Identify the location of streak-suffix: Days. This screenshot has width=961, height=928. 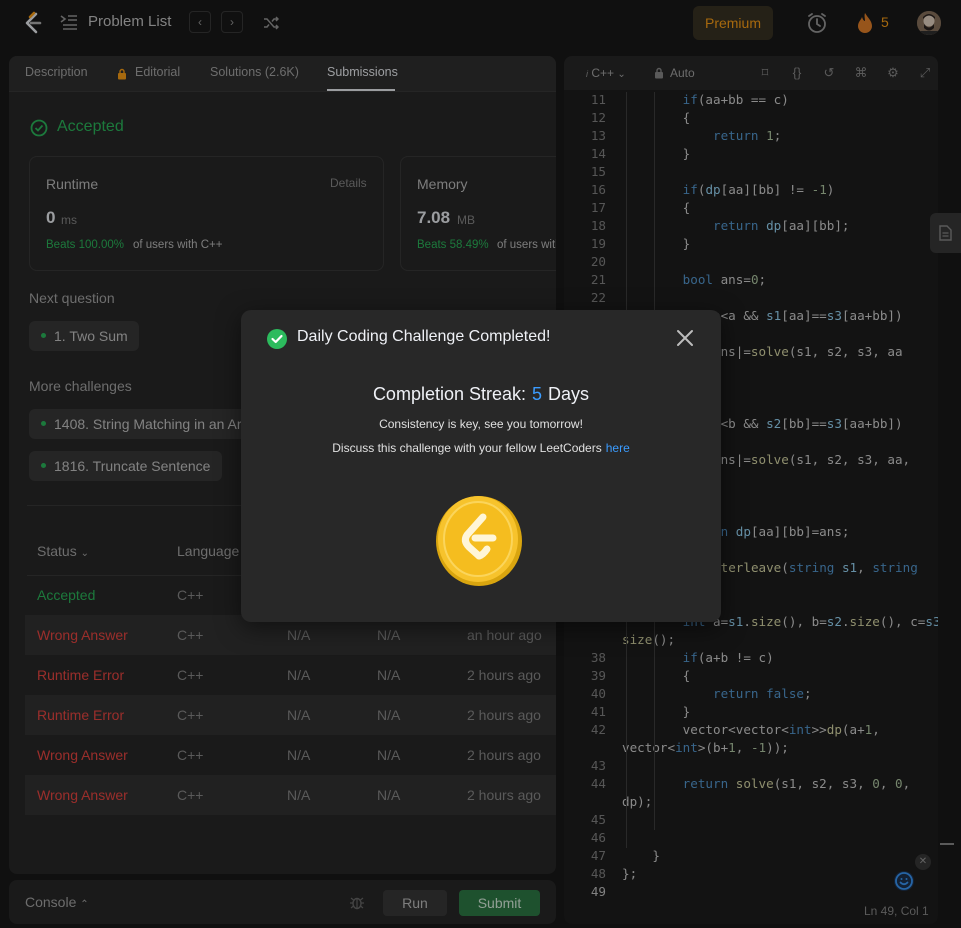
(569, 394).